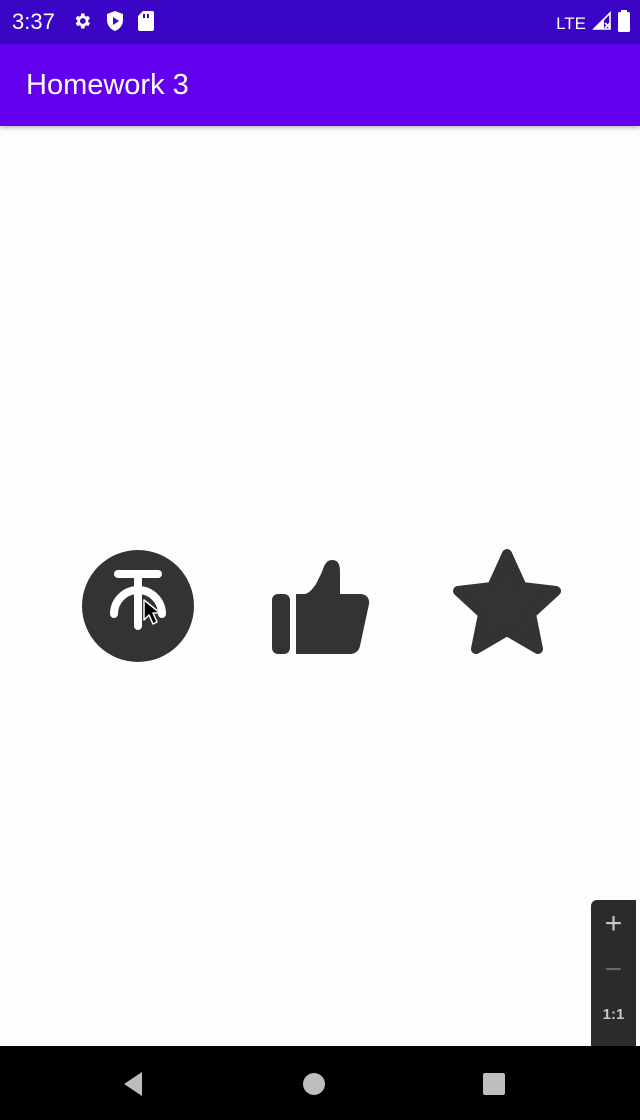 This screenshot has height=1120, width=640. Describe the element at coordinates (613, 970) in the screenshot. I see `zoom-out-button: −` at that location.